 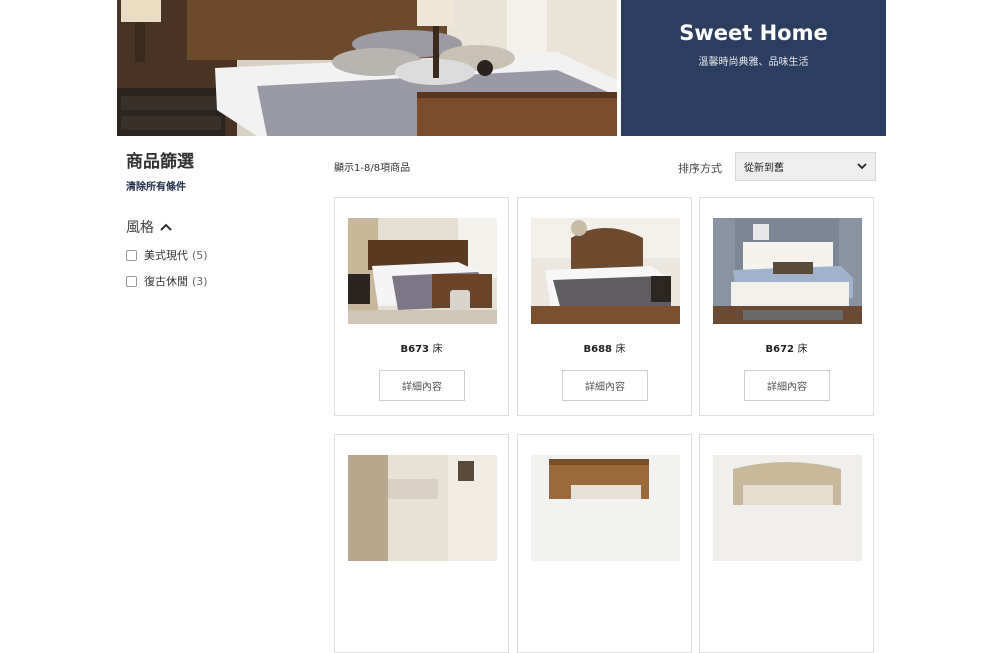 What do you see at coordinates (160, 162) in the screenshot?
I see `filter-title: 商品篩選` at bounding box center [160, 162].